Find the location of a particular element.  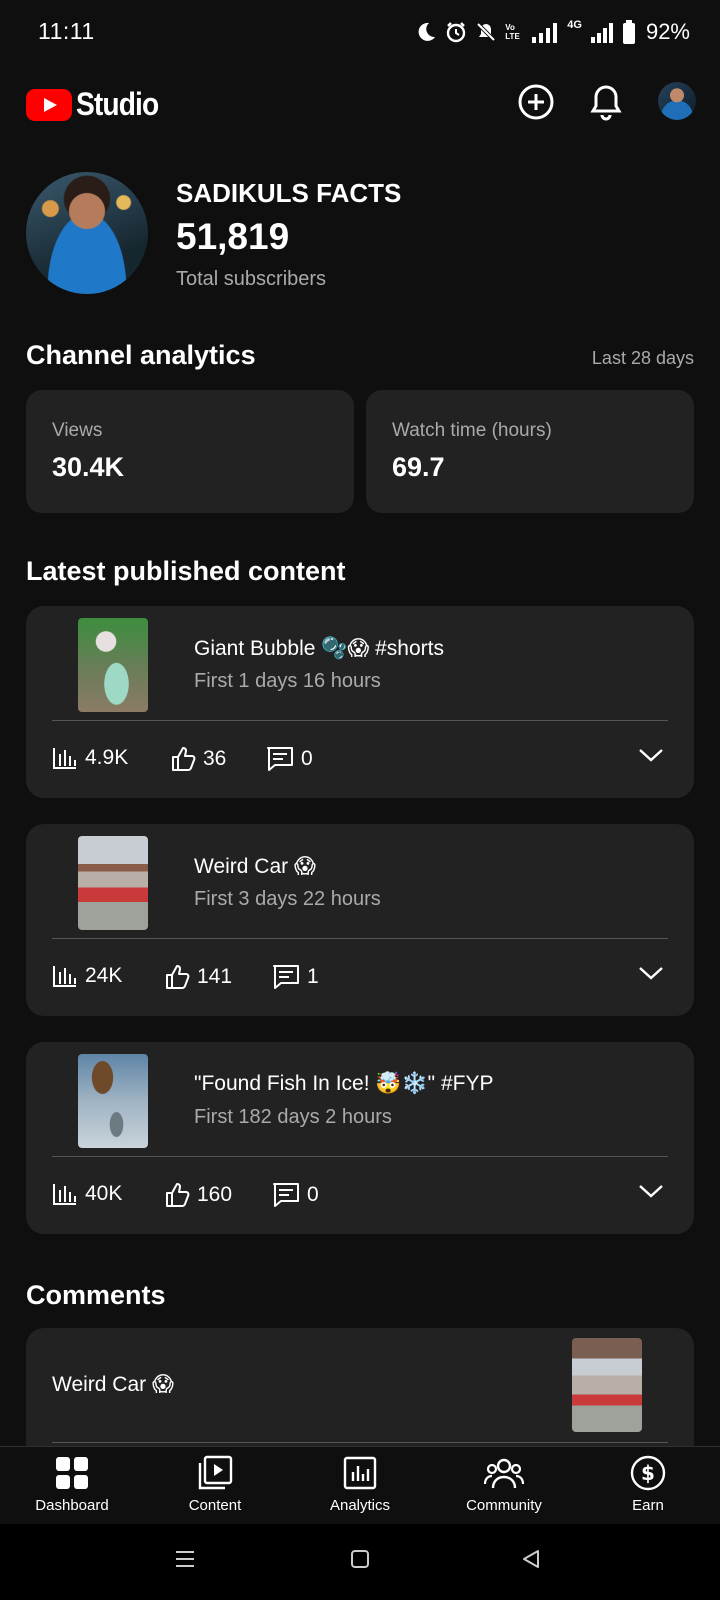

comment-video-title: Weird Car 😱 is located at coordinates (113, 1384).